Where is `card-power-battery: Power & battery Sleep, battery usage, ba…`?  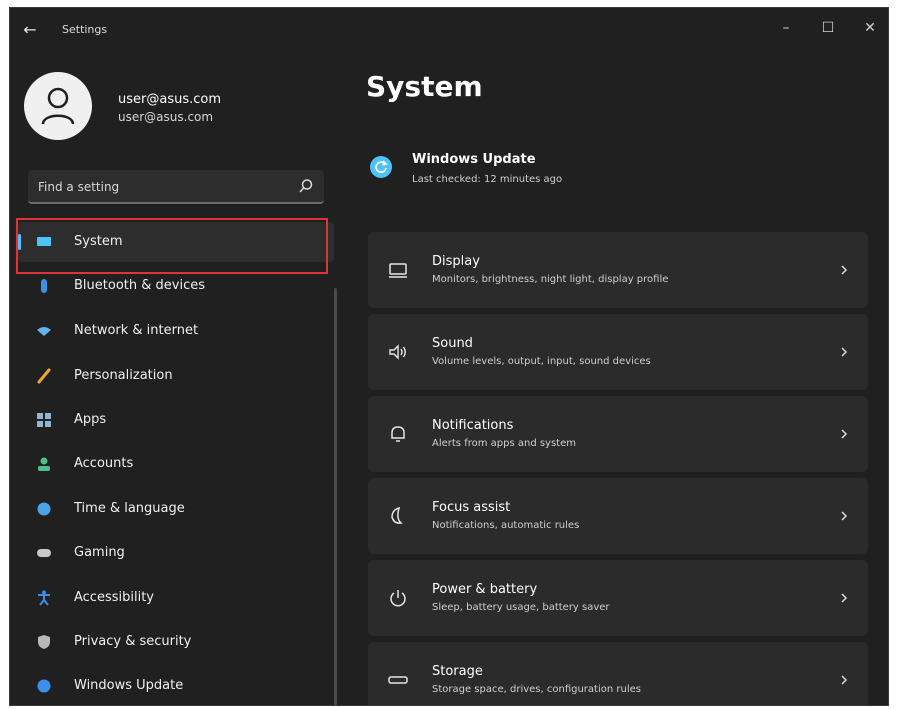
card-power-battery: Power & battery Sleep, battery usage, ba… is located at coordinates (618, 598).